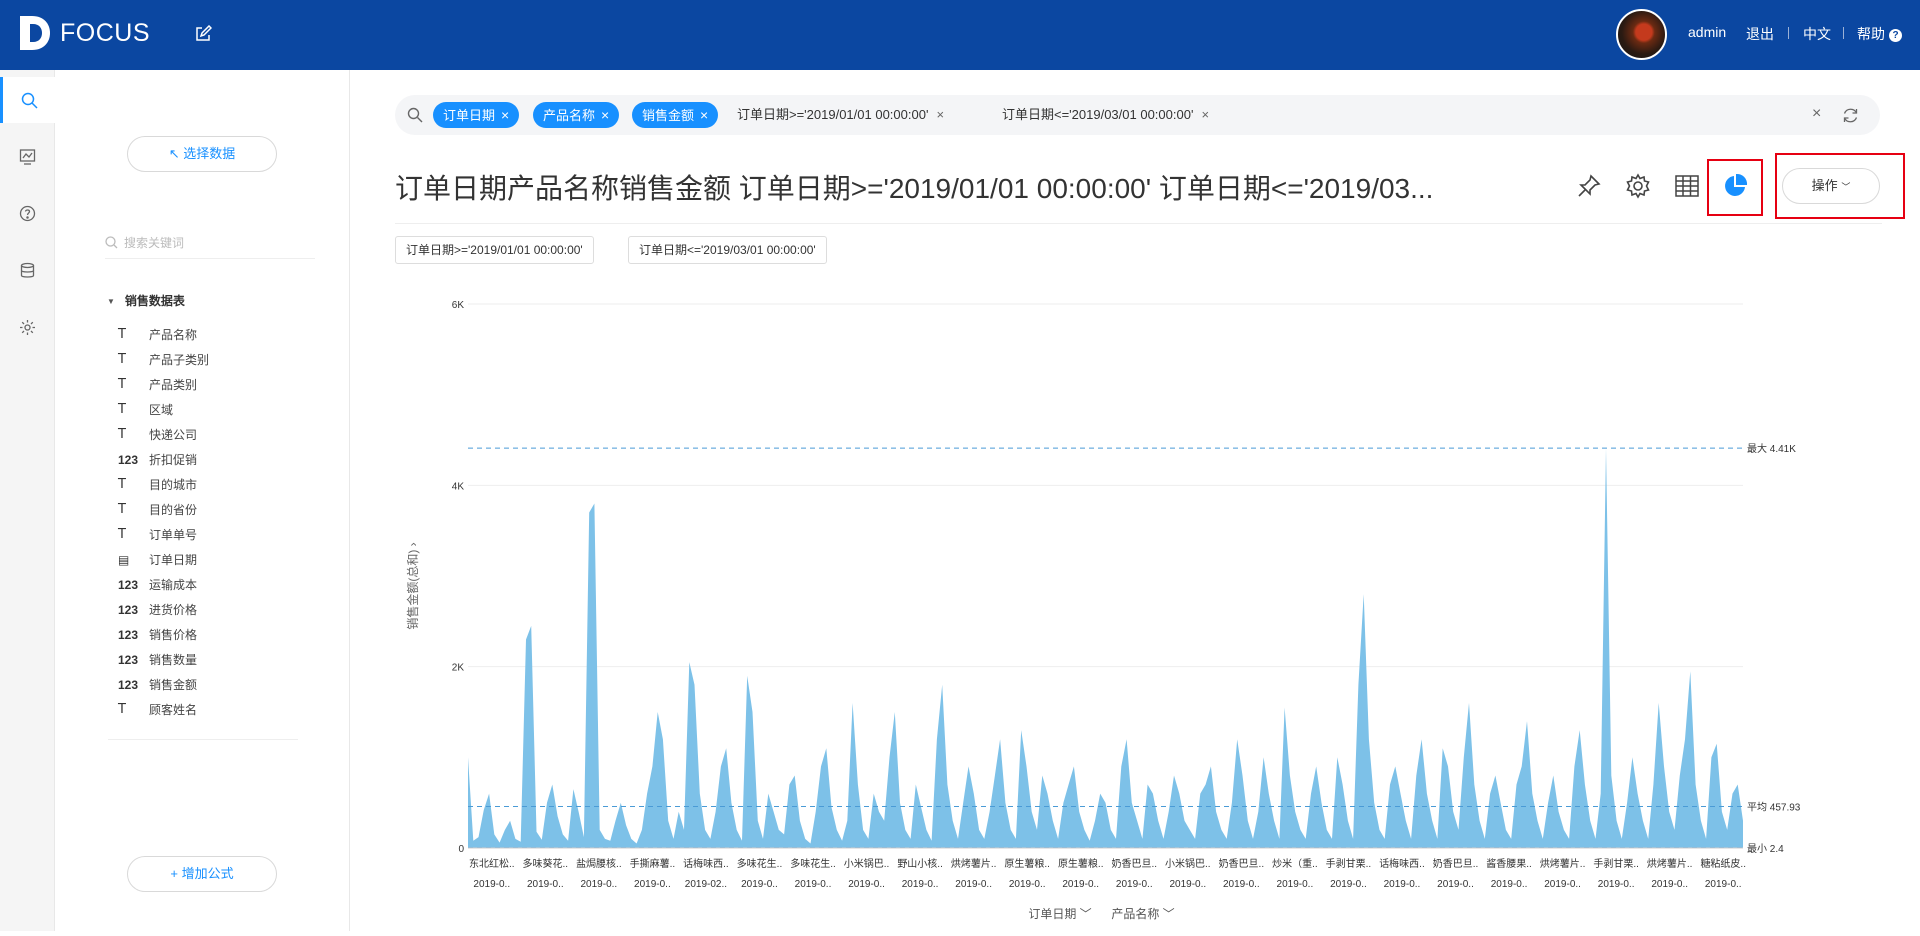  Describe the element at coordinates (1641, 34) in the screenshot. I see `avatar` at that location.